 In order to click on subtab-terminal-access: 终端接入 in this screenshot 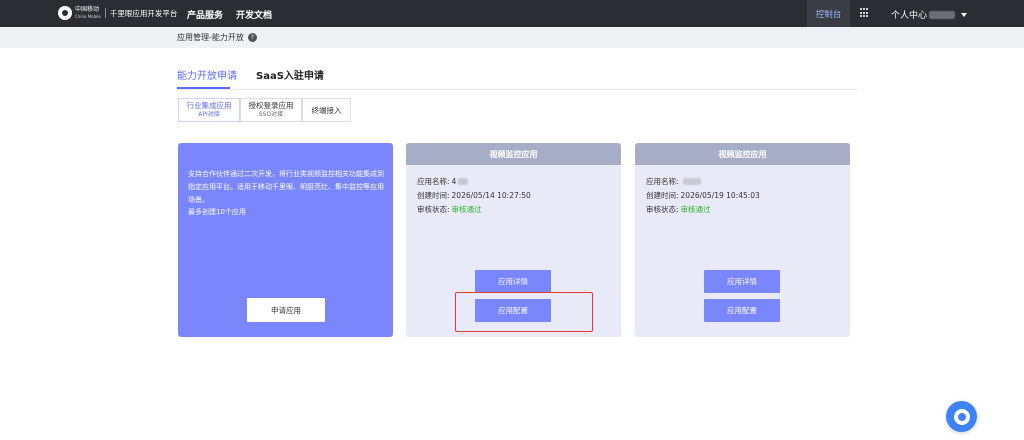, I will do `click(326, 110)`.